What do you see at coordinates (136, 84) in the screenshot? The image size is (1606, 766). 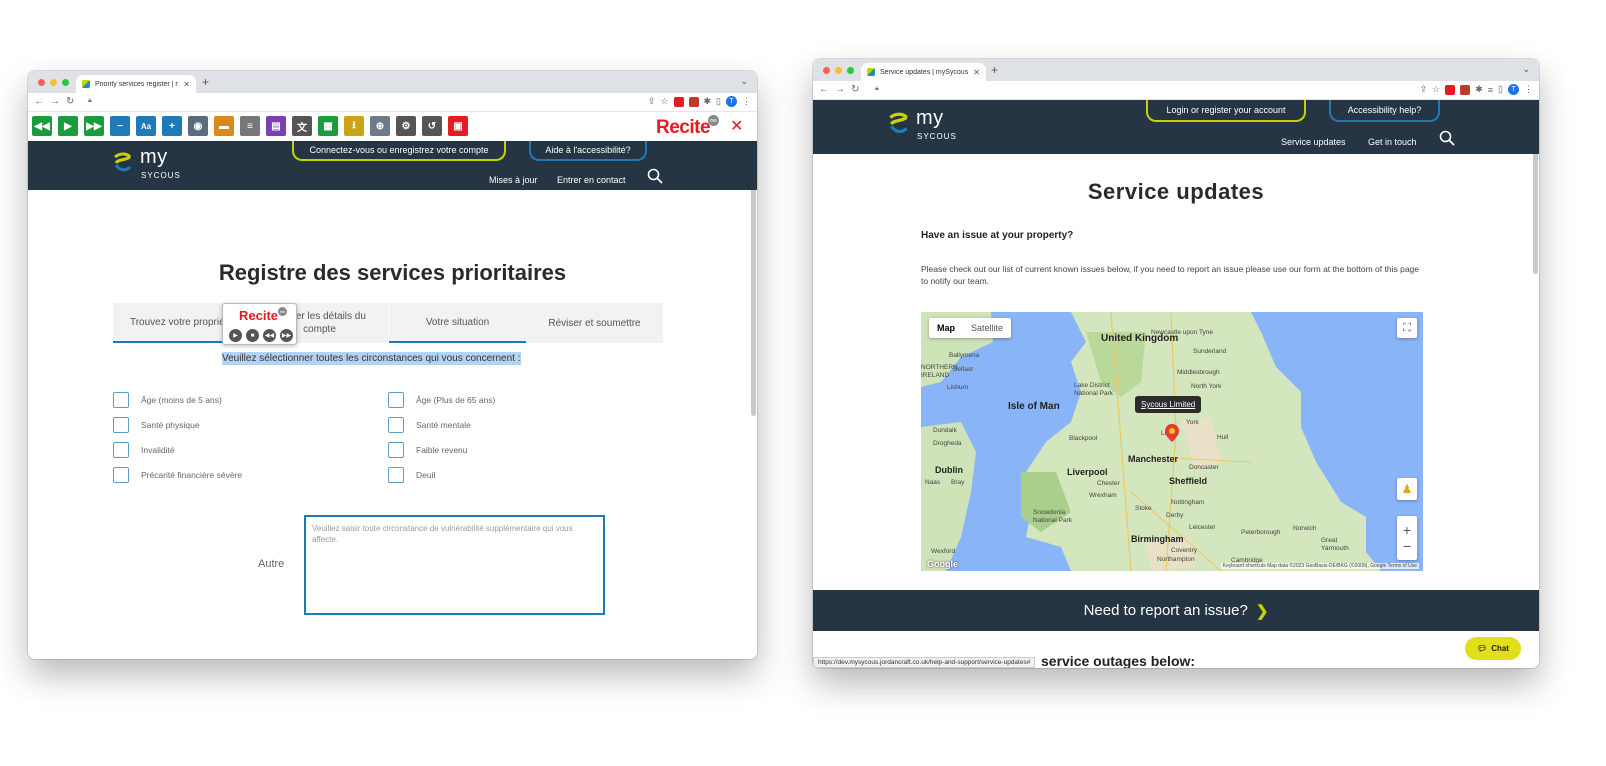 I see `browser-tab: Priority services register | myS ✕` at bounding box center [136, 84].